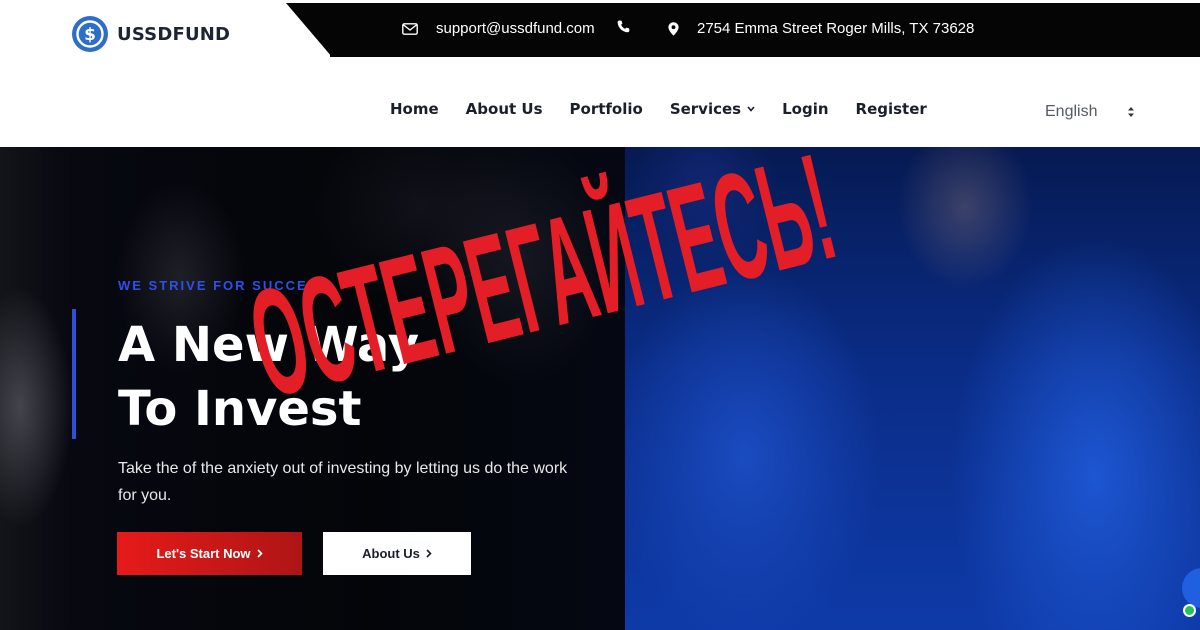 The height and width of the screenshot is (630, 1200). I want to click on contact-address: 2754 Emma Street Roger Mills, TX 73628, so click(821, 28).